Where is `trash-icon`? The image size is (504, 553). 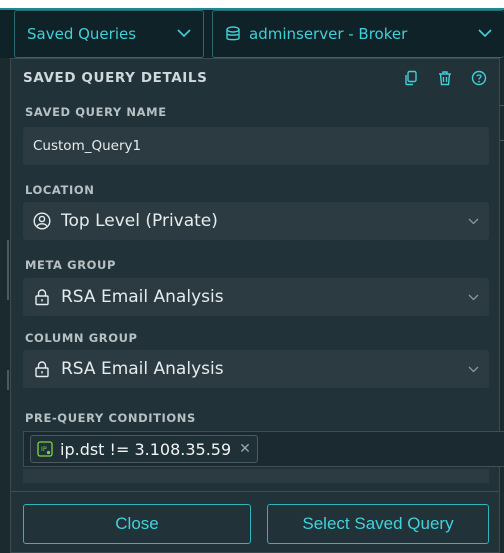 trash-icon is located at coordinates (445, 78).